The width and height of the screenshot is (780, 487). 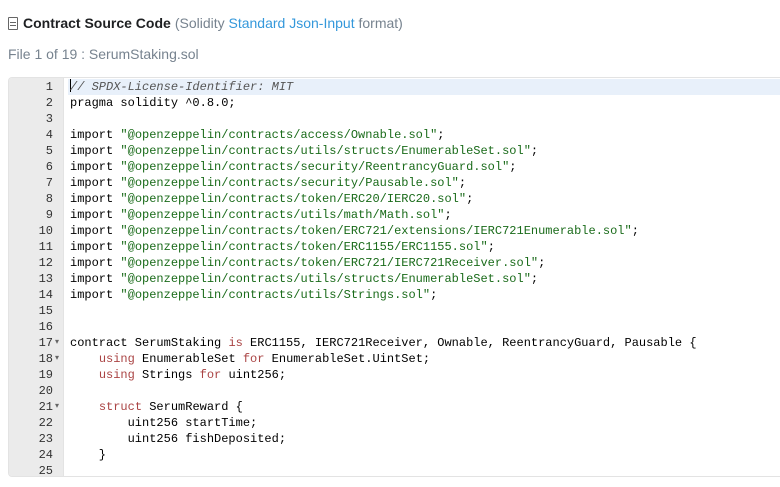 What do you see at coordinates (178, 439) in the screenshot?
I see `code-token: uint256 fishDeposited;` at bounding box center [178, 439].